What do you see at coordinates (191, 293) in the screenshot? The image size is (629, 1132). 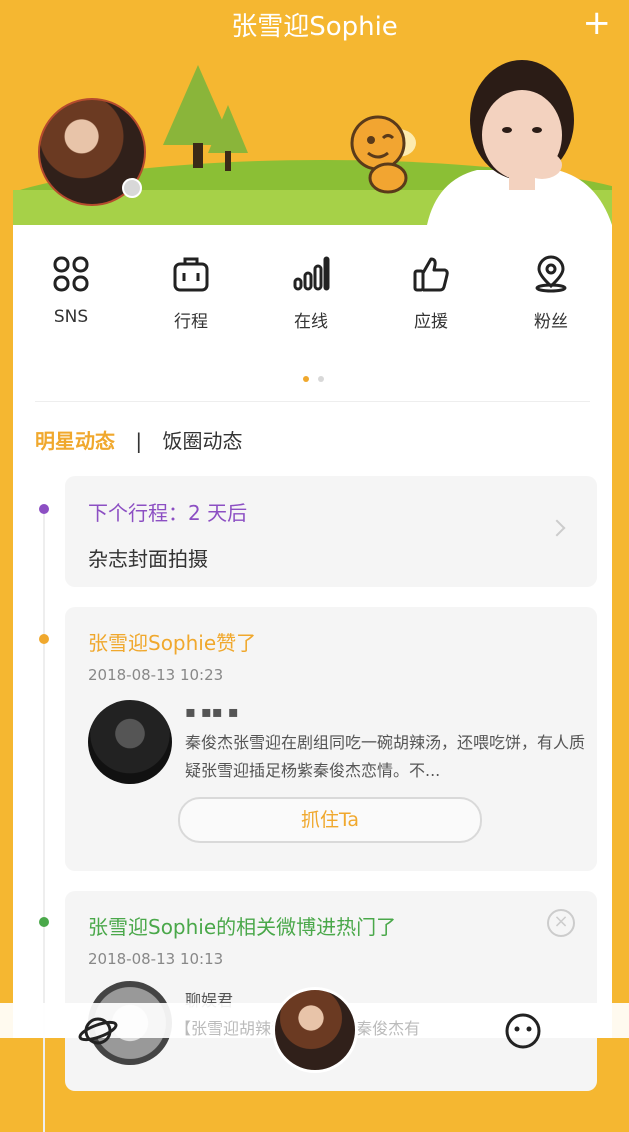 I see `nav-schedule: 行程` at bounding box center [191, 293].